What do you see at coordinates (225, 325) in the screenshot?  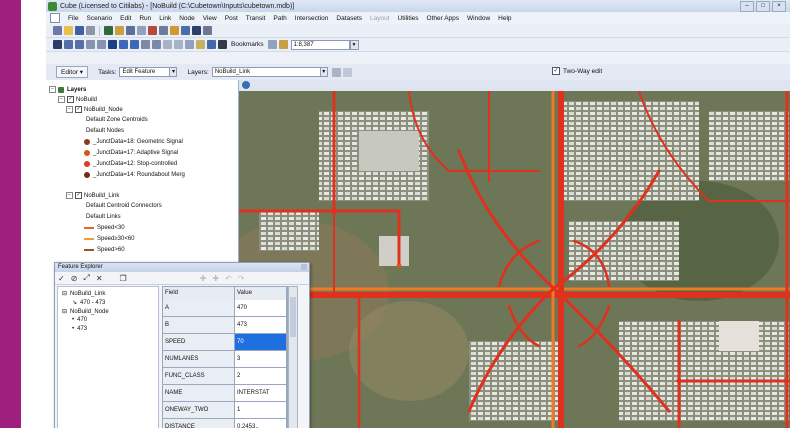 I see `table-row: B 473` at bounding box center [225, 325].